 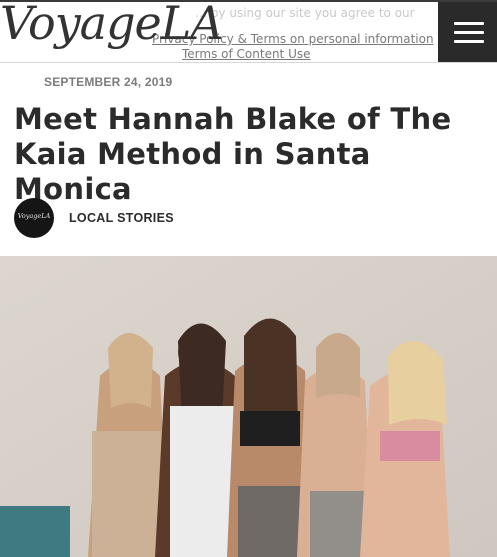 I want to click on author-avatar: VoyageLA, so click(x=34, y=218).